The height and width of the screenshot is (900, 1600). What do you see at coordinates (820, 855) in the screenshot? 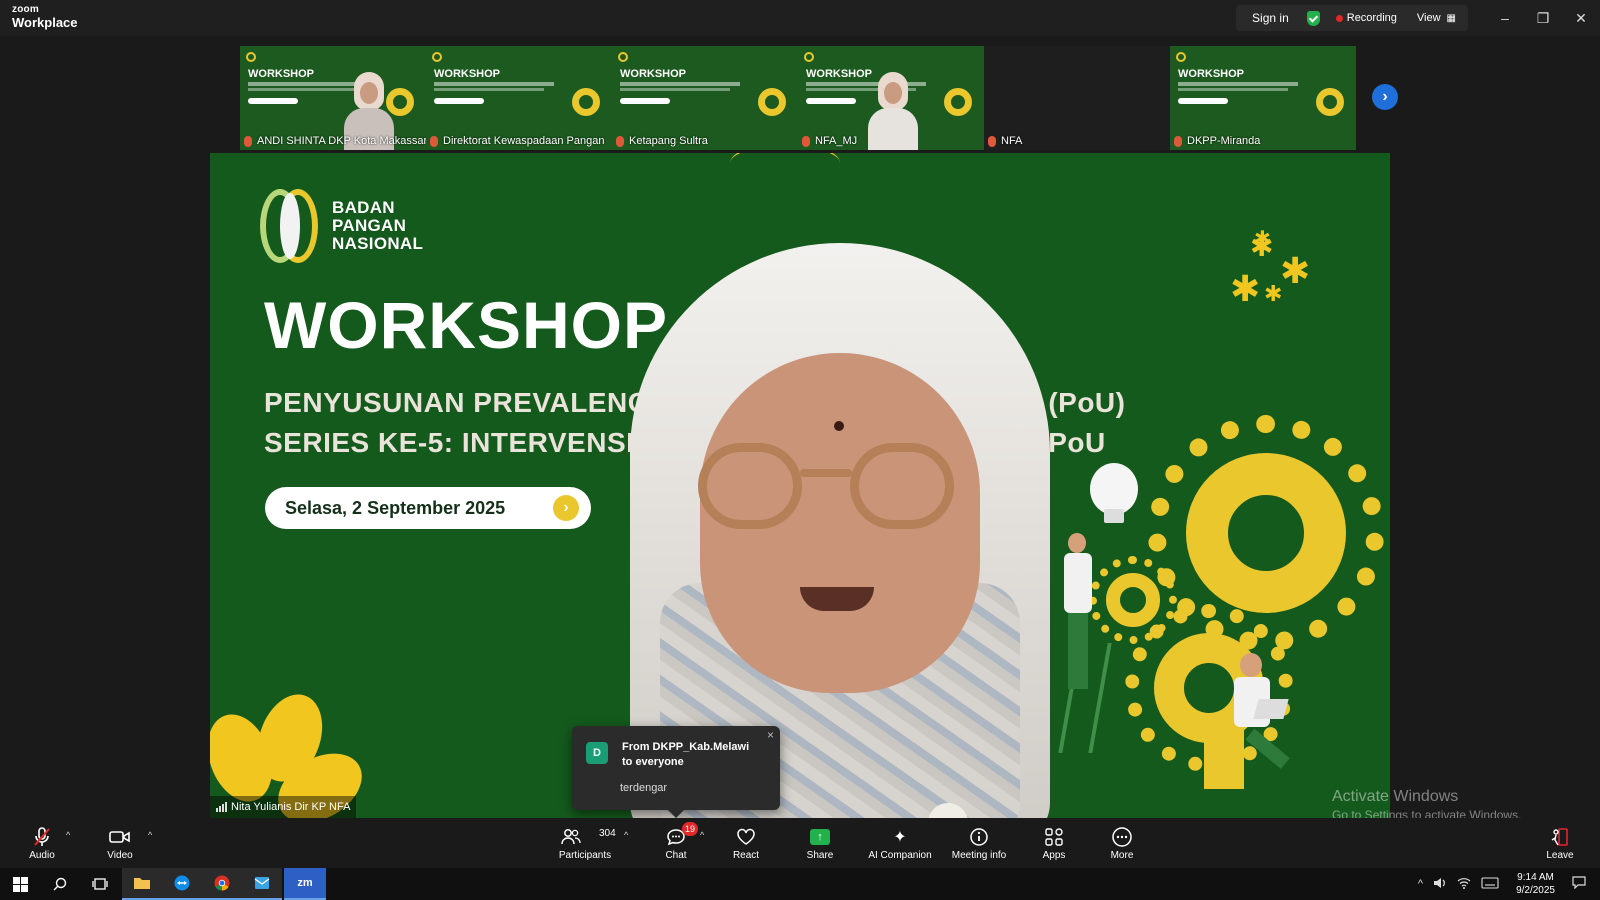
I see `share-label: Share` at bounding box center [820, 855].